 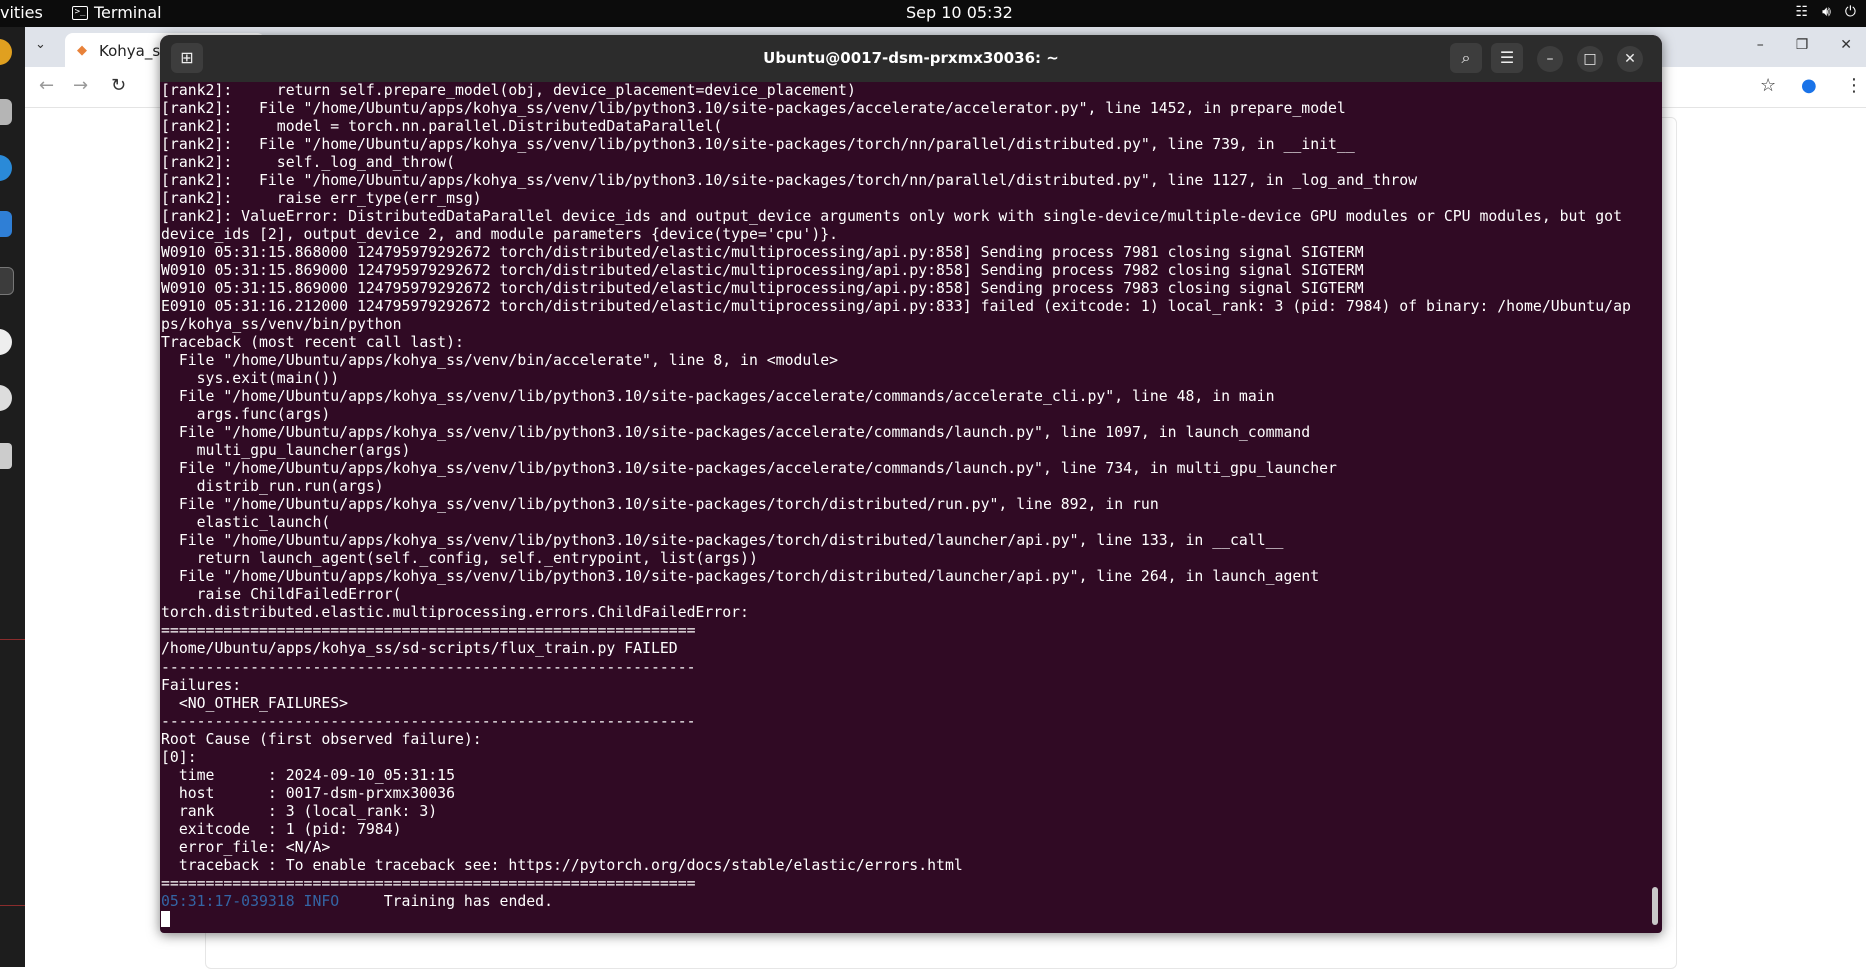 I want to click on terminal-icon: >_, so click(x=80, y=12).